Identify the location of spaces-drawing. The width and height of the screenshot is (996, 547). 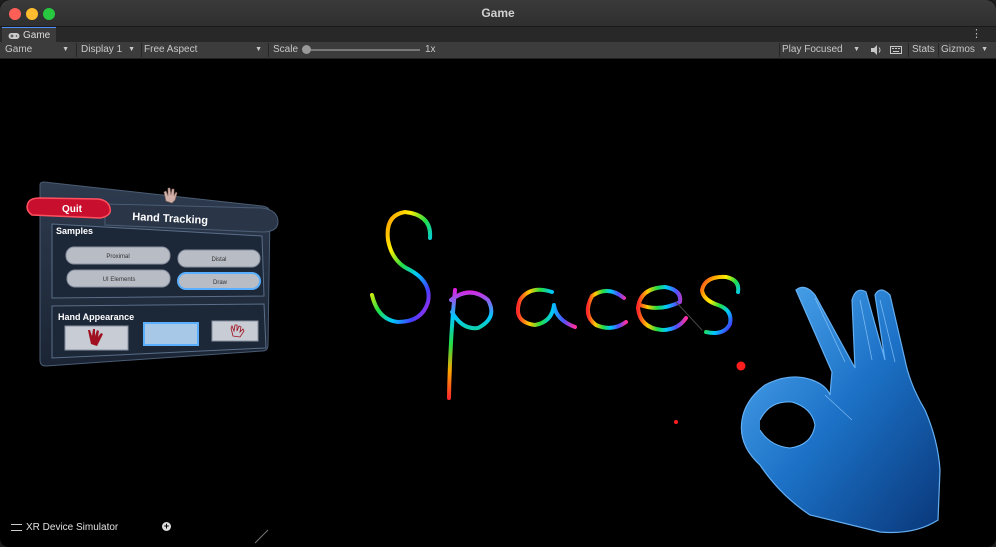
(555, 305).